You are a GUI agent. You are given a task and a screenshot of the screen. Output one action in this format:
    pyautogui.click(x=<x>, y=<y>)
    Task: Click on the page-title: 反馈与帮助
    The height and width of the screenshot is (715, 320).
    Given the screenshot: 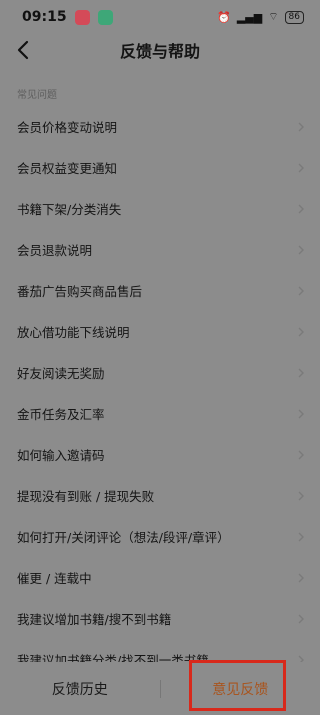 What is the action you would take?
    pyautogui.click(x=159, y=51)
    